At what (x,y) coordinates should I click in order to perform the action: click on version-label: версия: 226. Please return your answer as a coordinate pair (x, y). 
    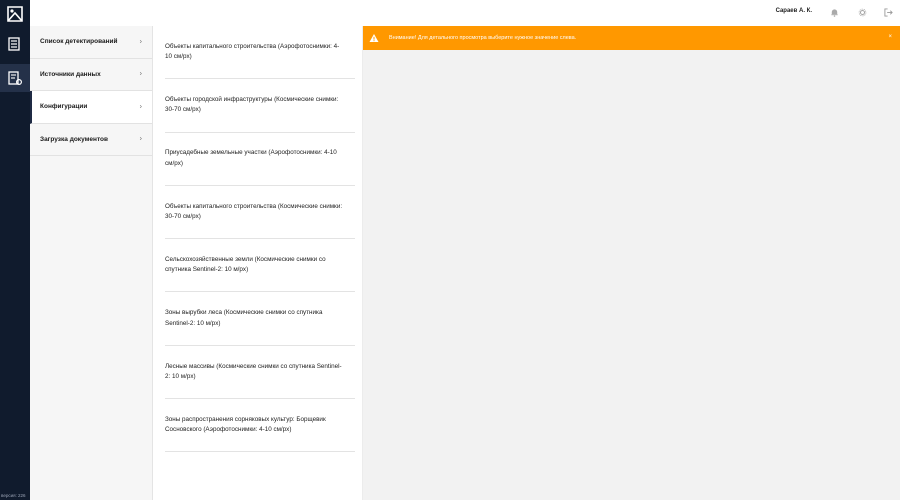
    Looking at the image, I should click on (13, 495).